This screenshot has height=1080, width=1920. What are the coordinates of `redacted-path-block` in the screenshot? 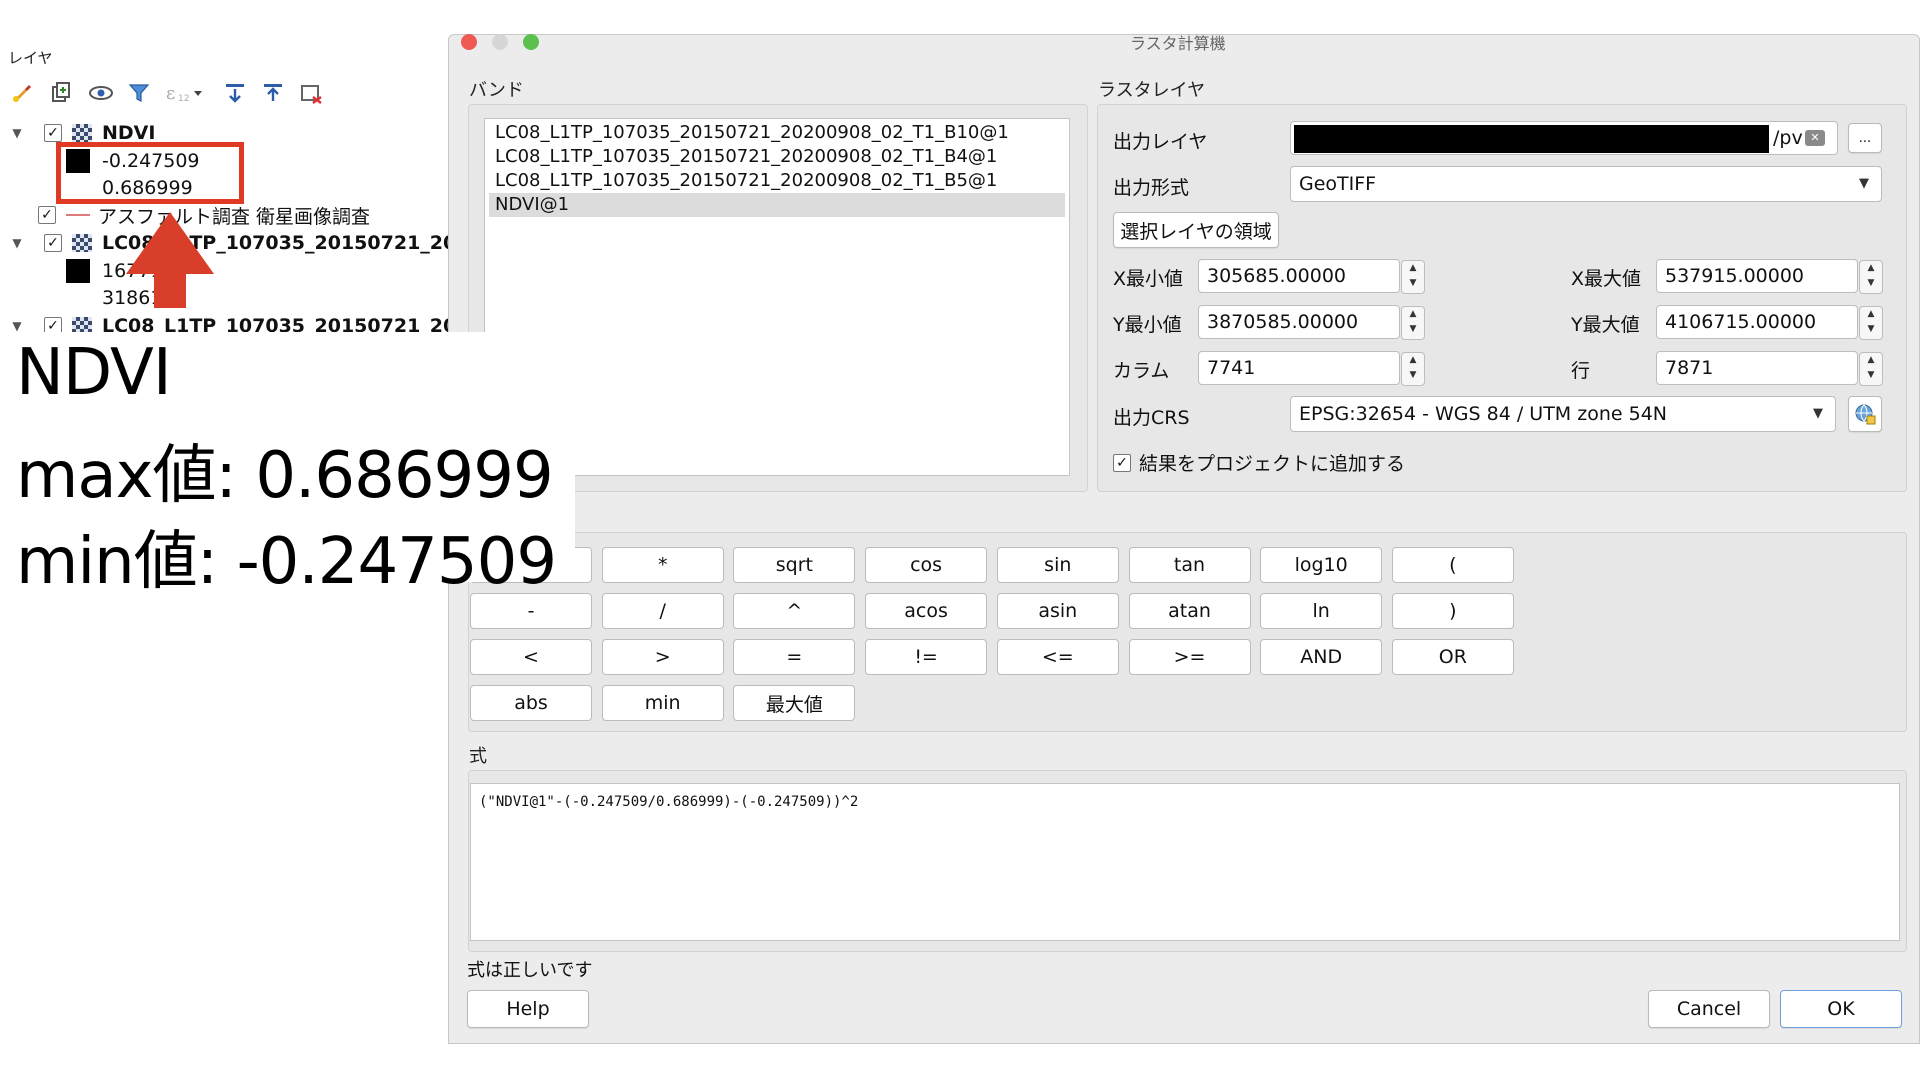 It's located at (1531, 139).